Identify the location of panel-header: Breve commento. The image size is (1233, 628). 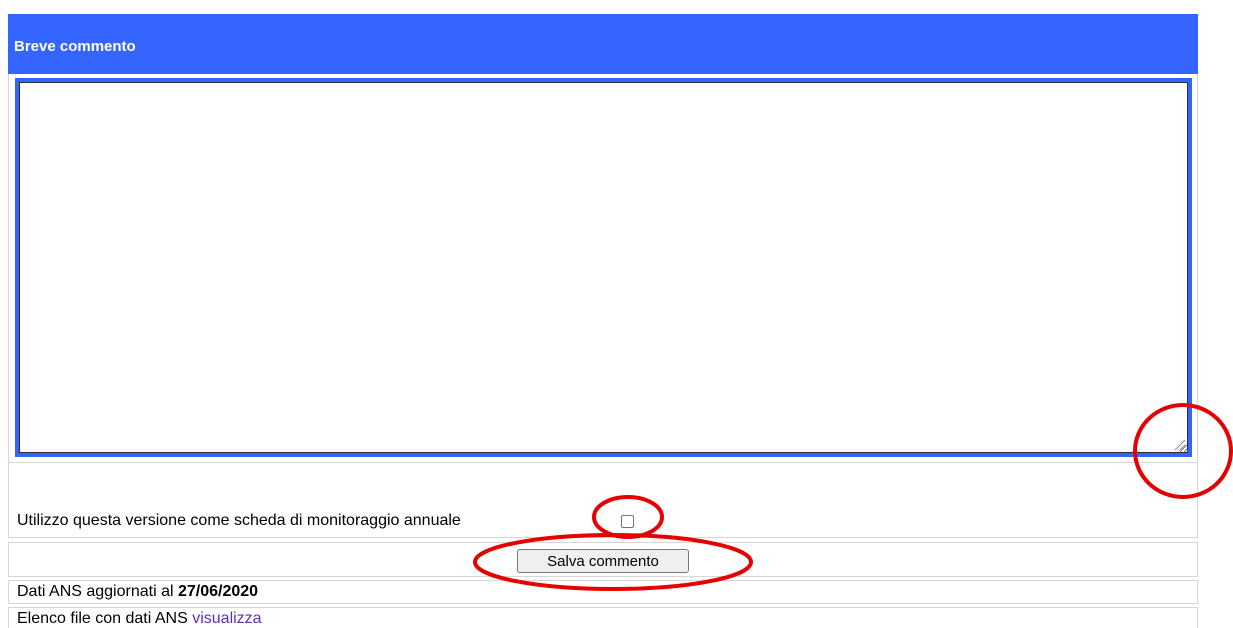
(603, 44).